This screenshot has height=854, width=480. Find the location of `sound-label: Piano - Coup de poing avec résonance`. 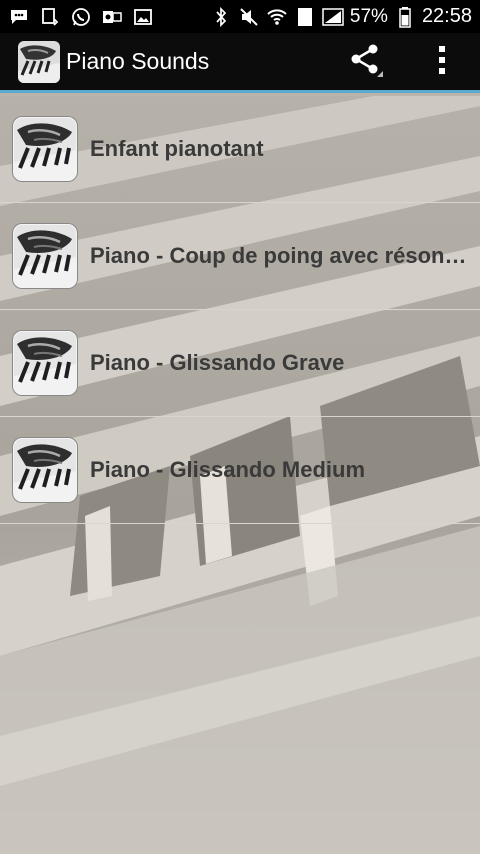

sound-label: Piano - Coup de poing avec résonance is located at coordinates (279, 255).